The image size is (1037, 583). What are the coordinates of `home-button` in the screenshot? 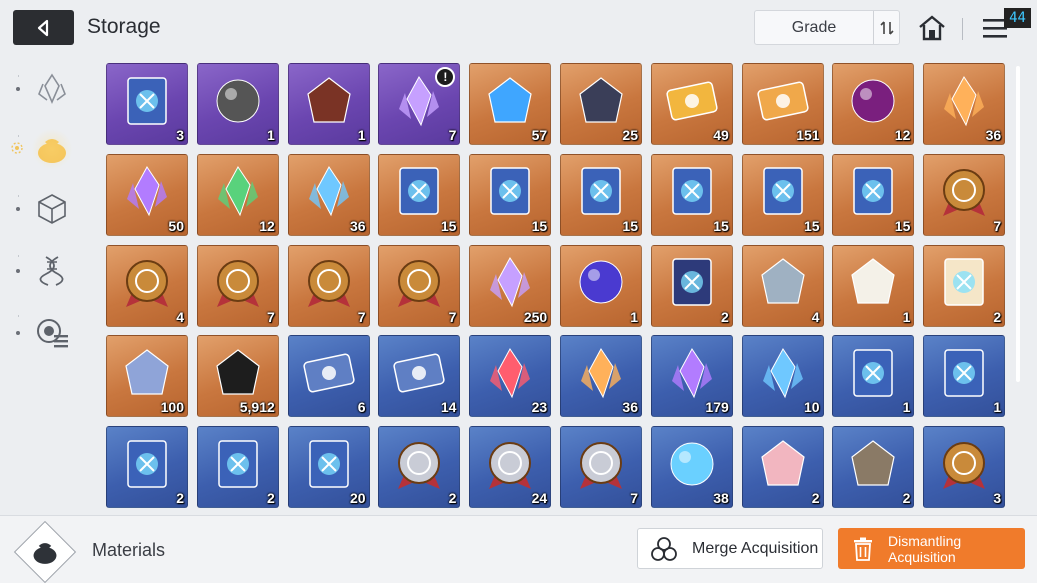 It's located at (932, 28).